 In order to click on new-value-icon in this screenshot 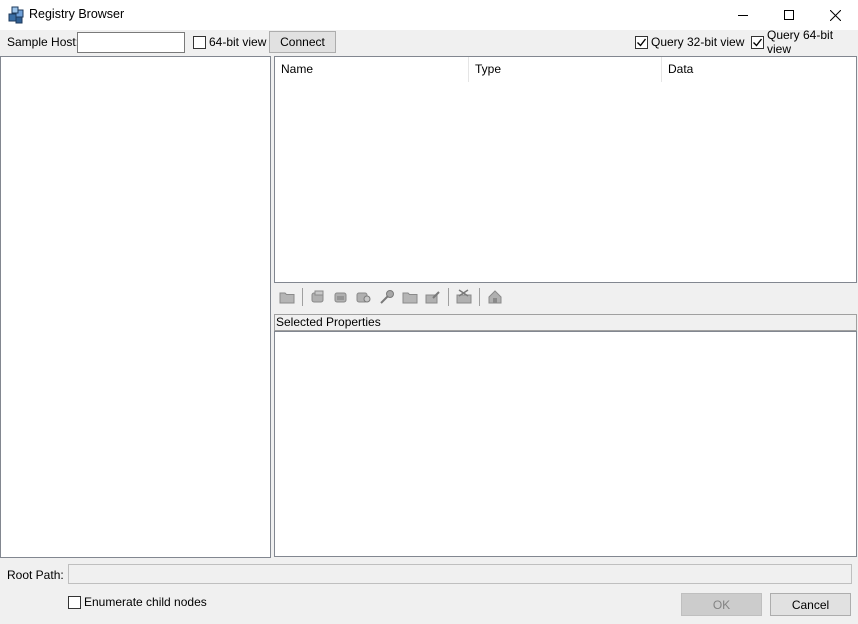, I will do `click(341, 297)`.